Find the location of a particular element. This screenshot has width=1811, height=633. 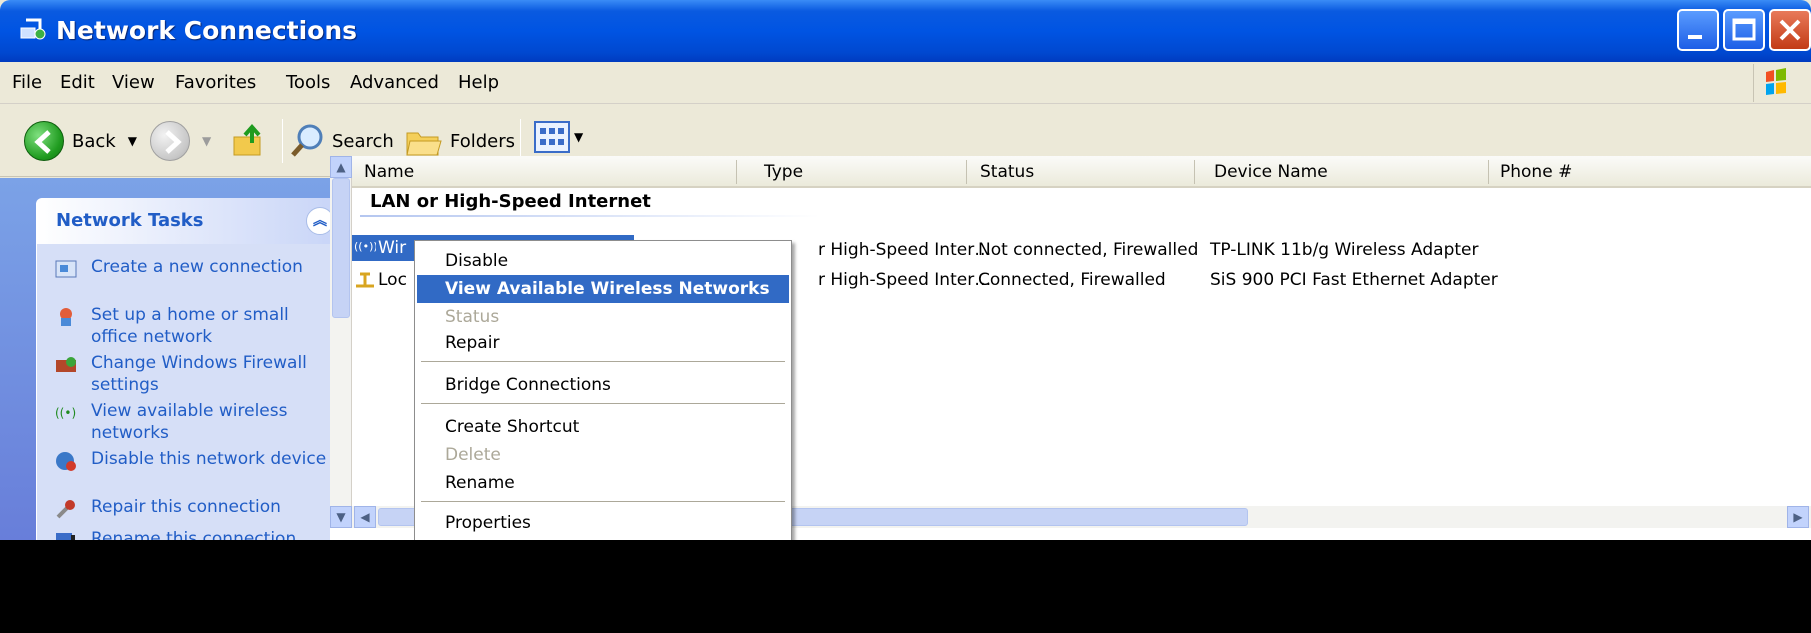

up-folder-button is located at coordinates (250, 141).